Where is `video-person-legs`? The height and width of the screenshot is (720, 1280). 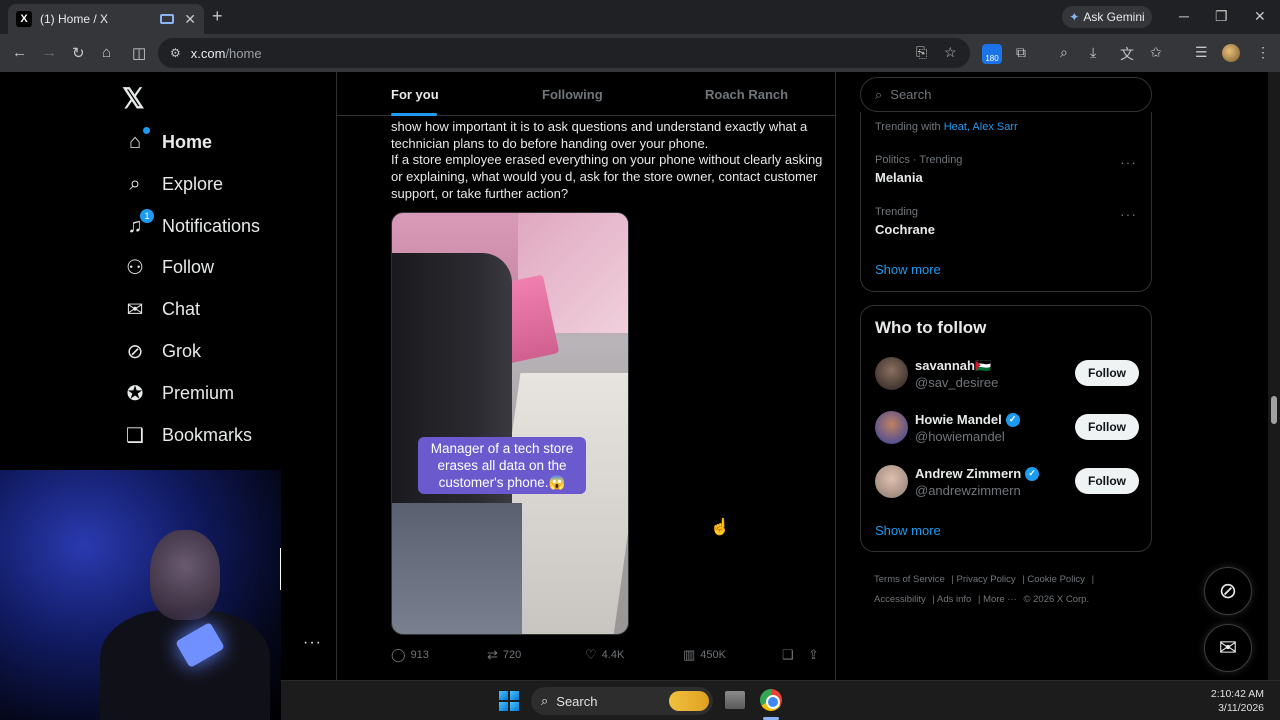
video-person-legs is located at coordinates (457, 568).